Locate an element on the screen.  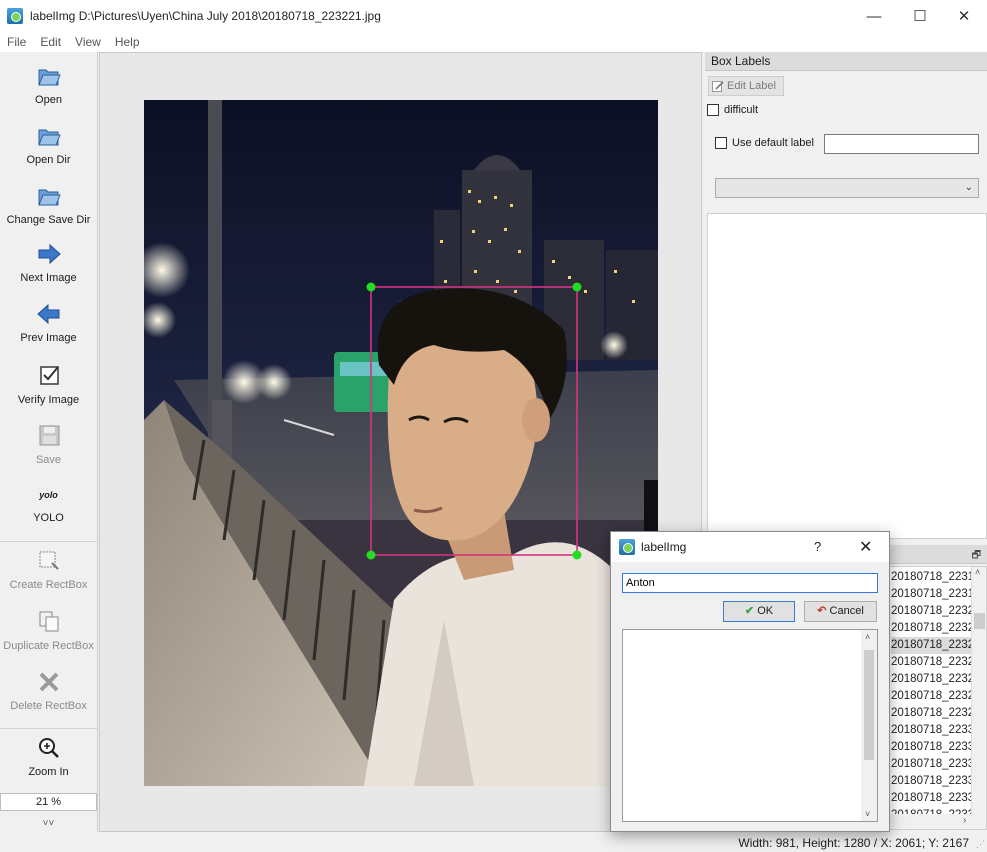
create-rectbox-button: Create RectBox is located at coordinates (48, 570).